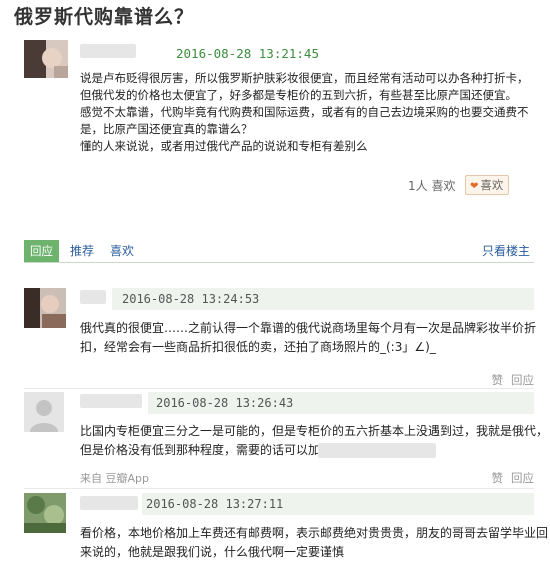 The height and width of the screenshot is (566, 550). What do you see at coordinates (206, 450) in the screenshot?
I see `comment-2-line-2: 但是价格没有低到那种程度，需要的话可以加微` at bounding box center [206, 450].